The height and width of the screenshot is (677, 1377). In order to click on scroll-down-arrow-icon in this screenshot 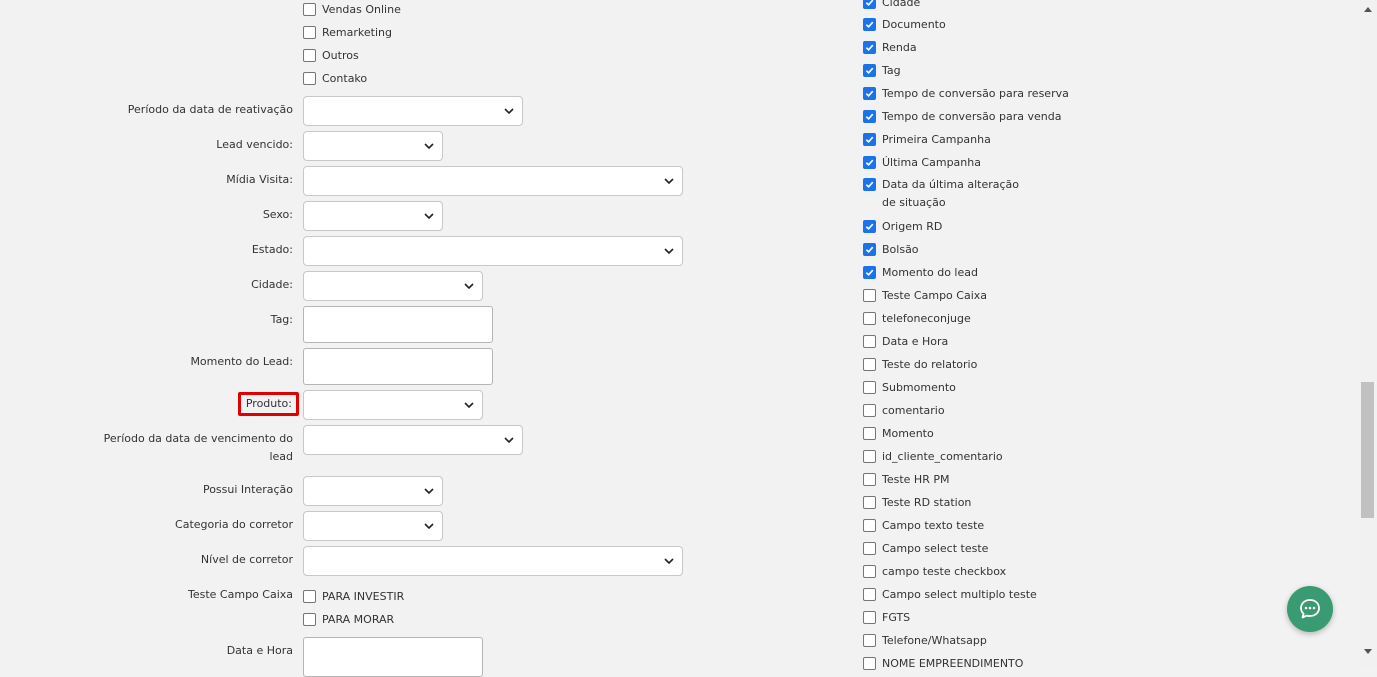, I will do `click(1368, 652)`.